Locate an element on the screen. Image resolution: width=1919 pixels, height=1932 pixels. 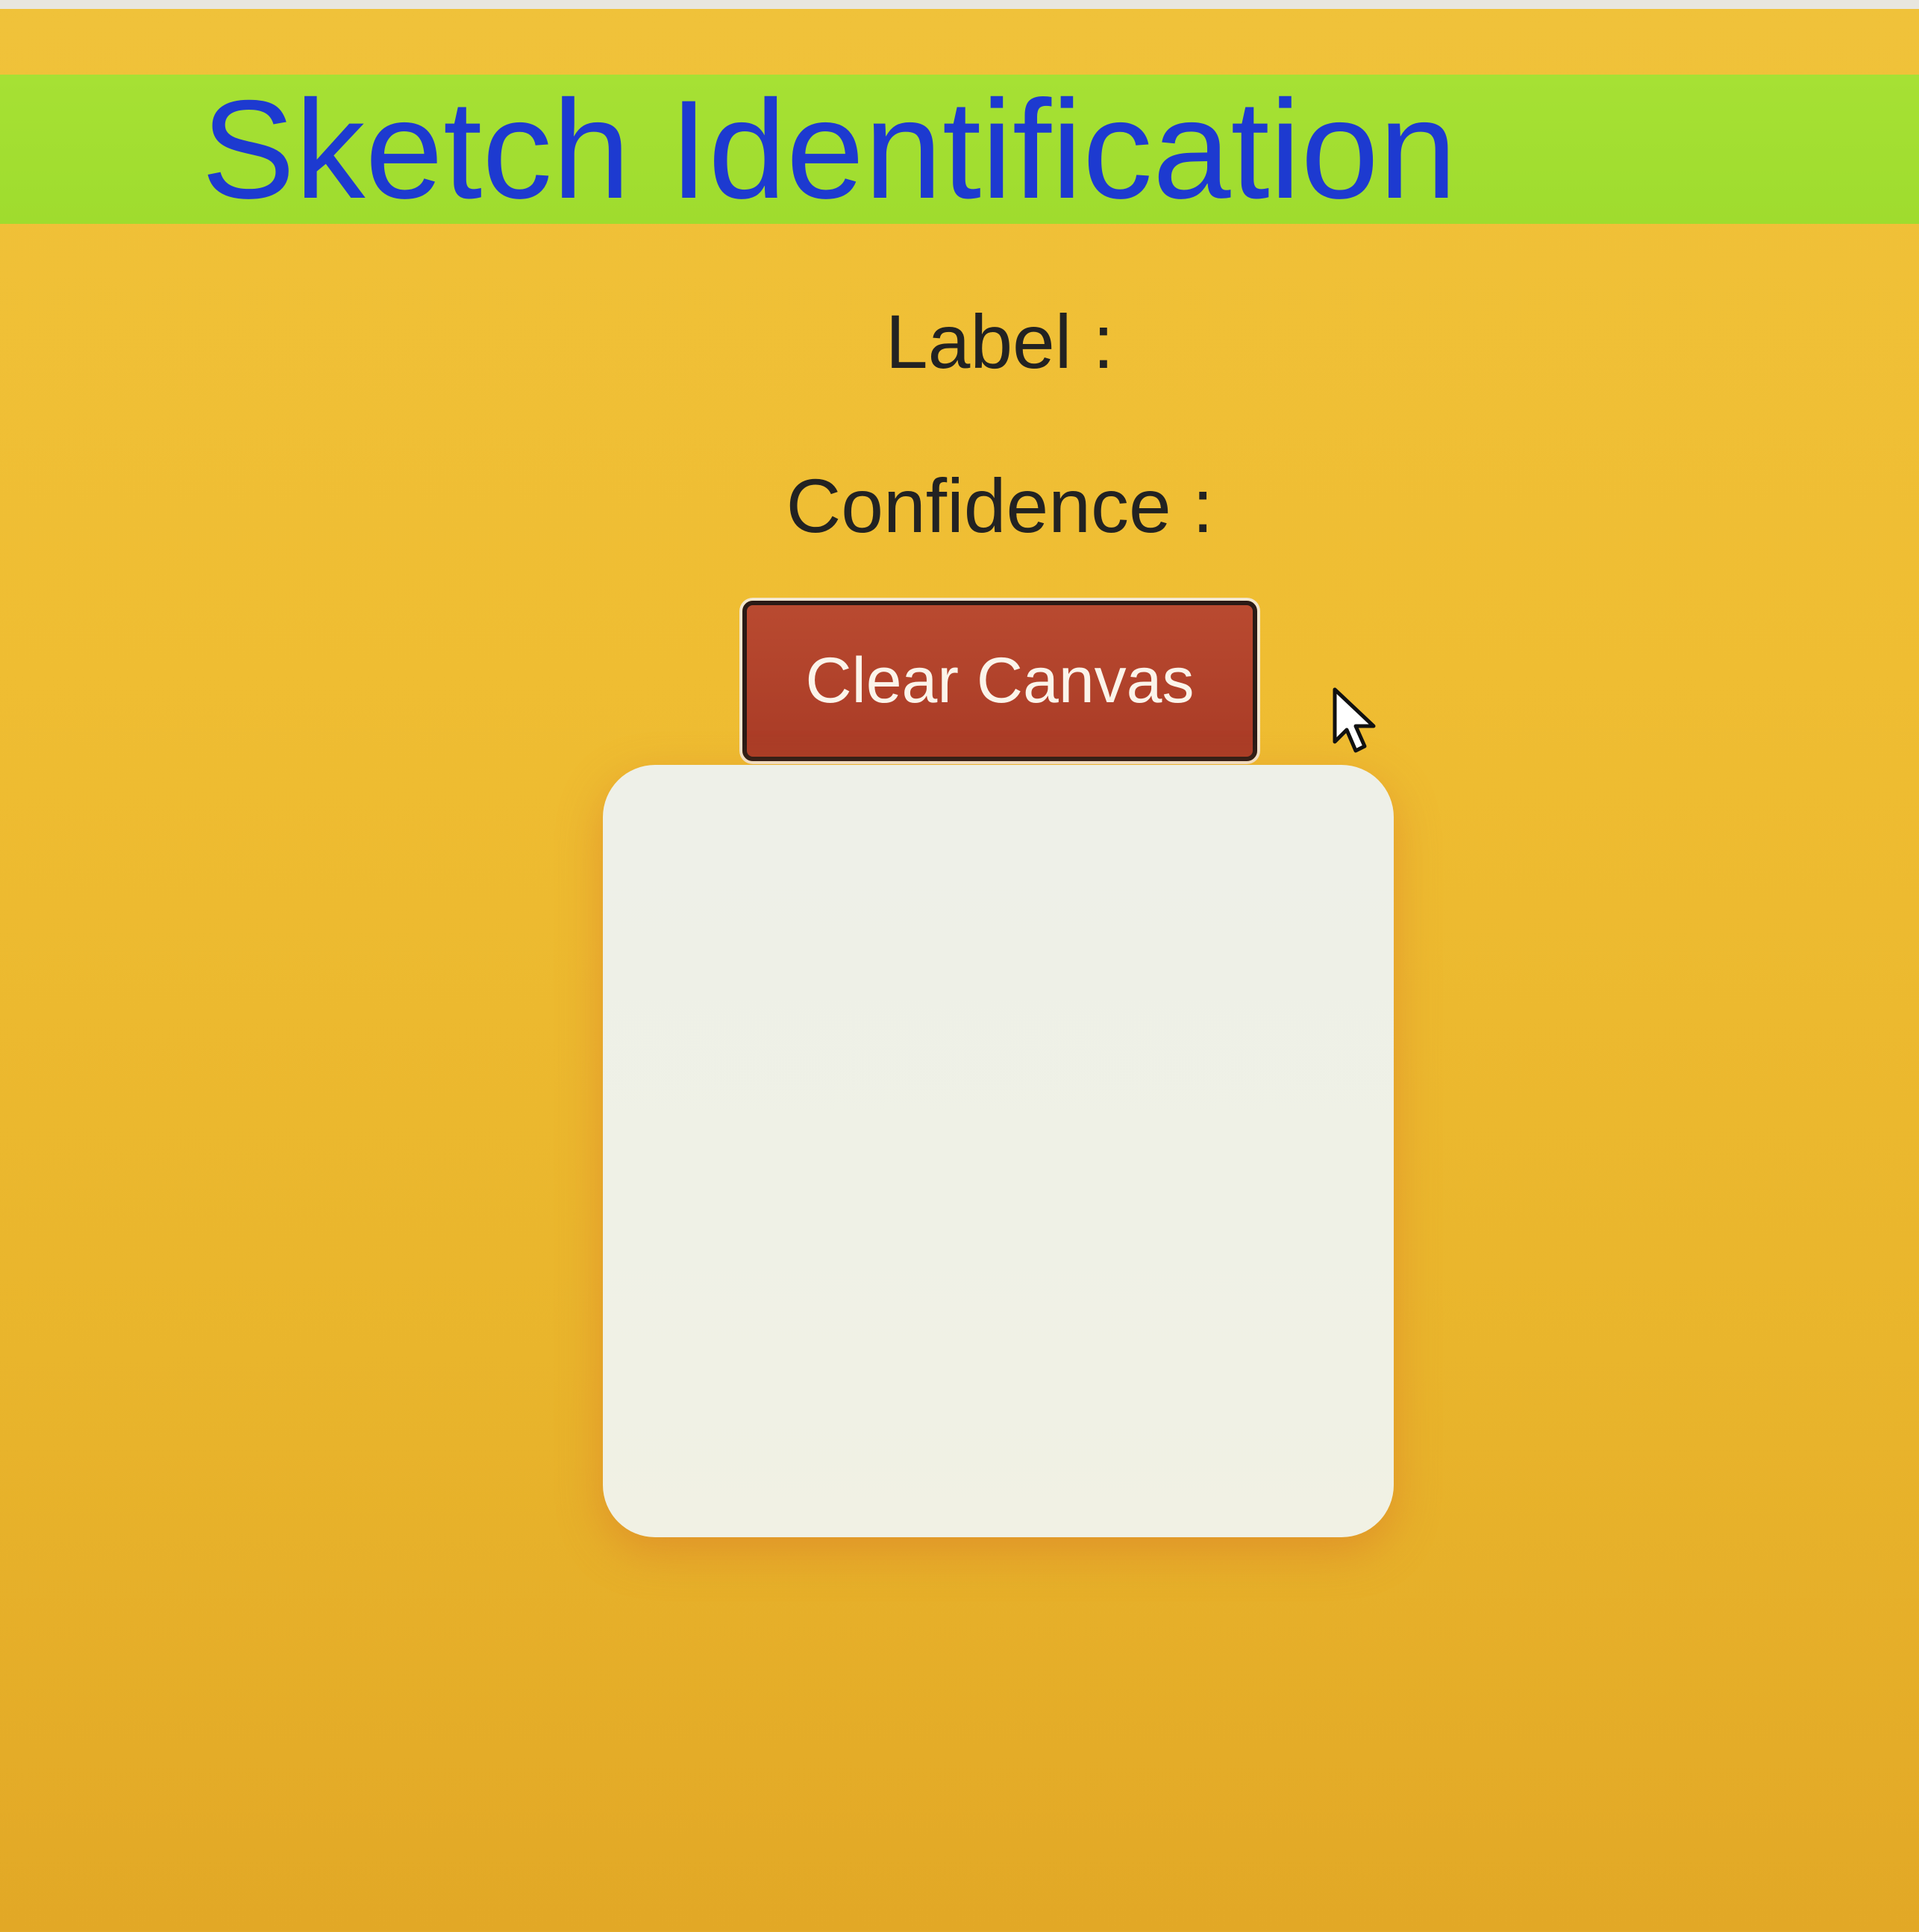
label-readout: Label : is located at coordinates (1000, 341).